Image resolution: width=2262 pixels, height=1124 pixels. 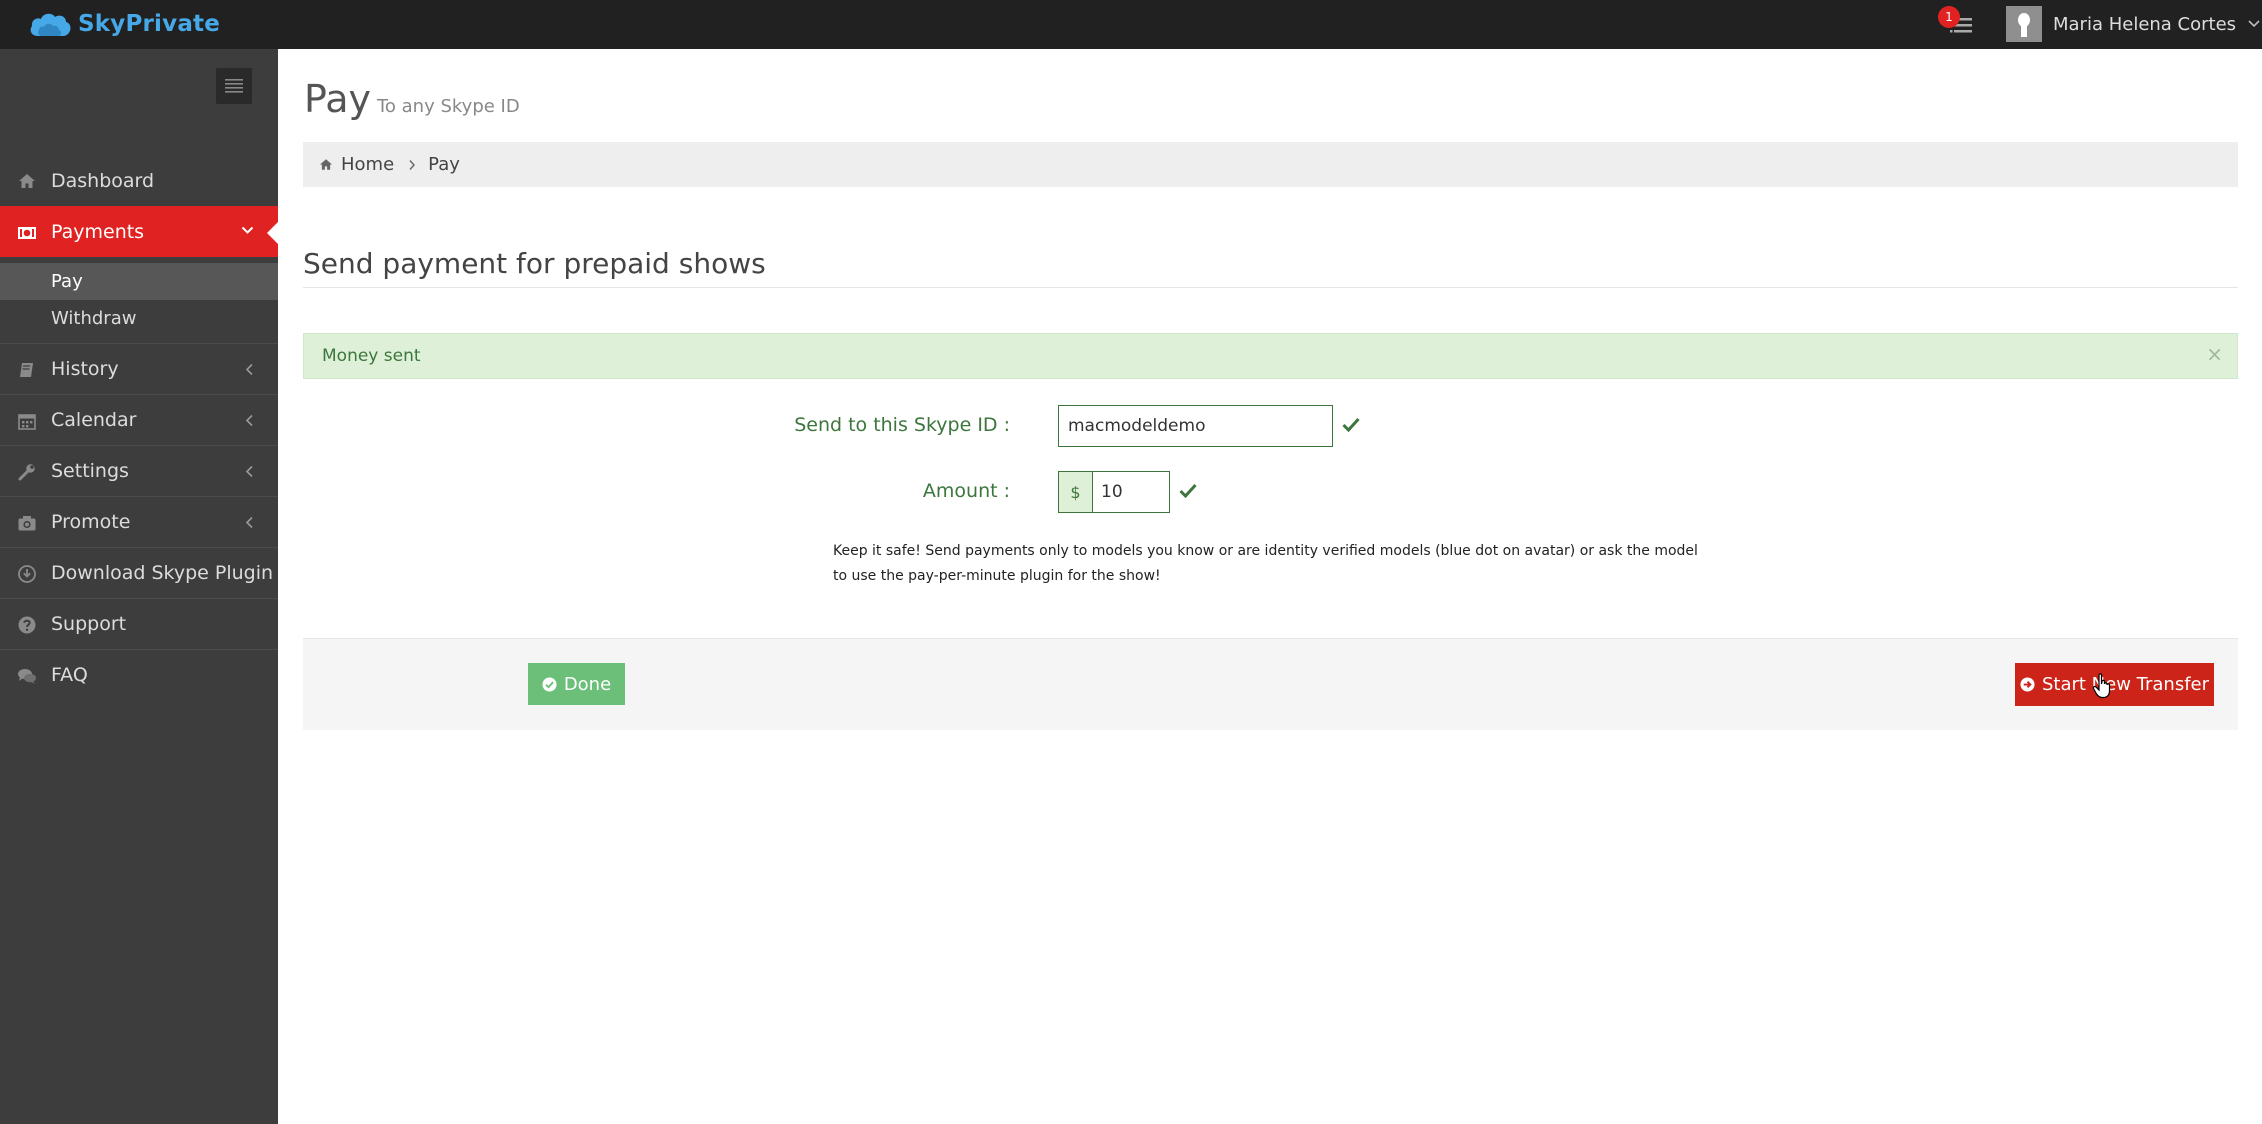 I want to click on section-title: Send payment for prepaid shows, so click(x=534, y=263).